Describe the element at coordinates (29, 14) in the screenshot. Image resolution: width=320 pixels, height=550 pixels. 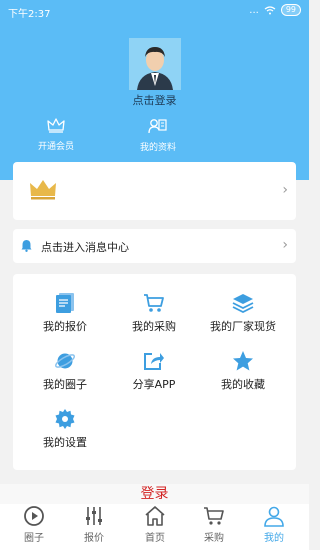
I see `status-time: 下午2:37` at that location.